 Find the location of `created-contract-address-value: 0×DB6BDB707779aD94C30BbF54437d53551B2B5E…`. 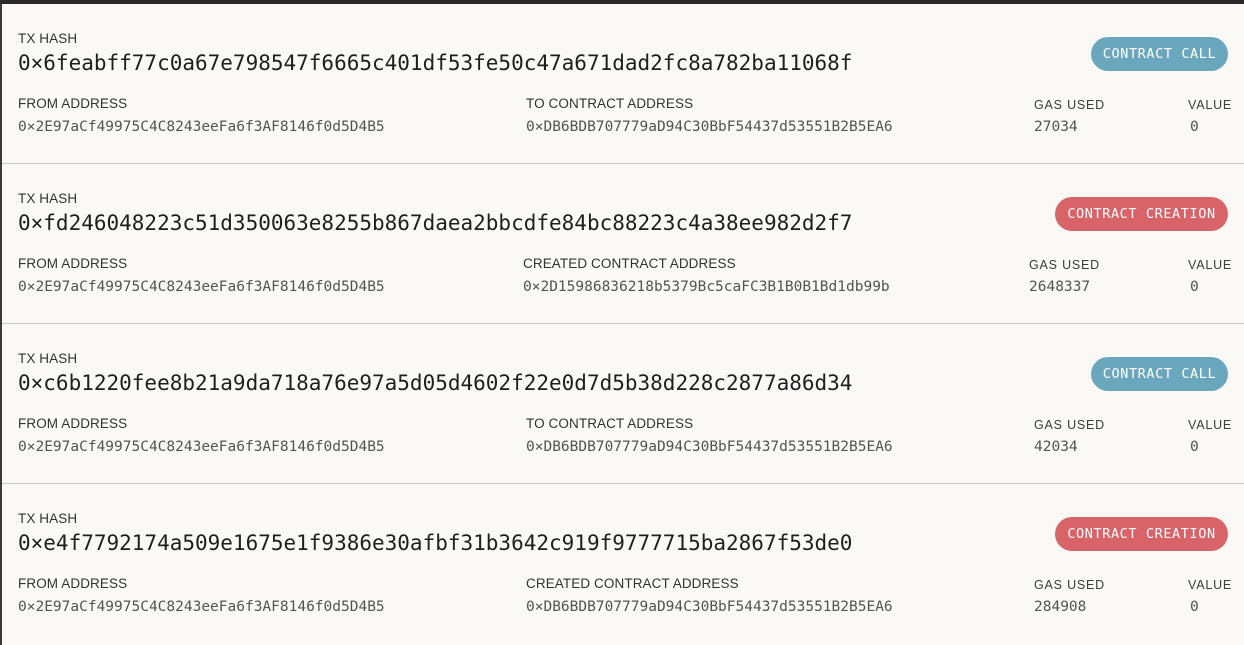

created-contract-address-value: 0×DB6BDB707779aD94C30BbF54437d53551B2B5E… is located at coordinates (709, 607).